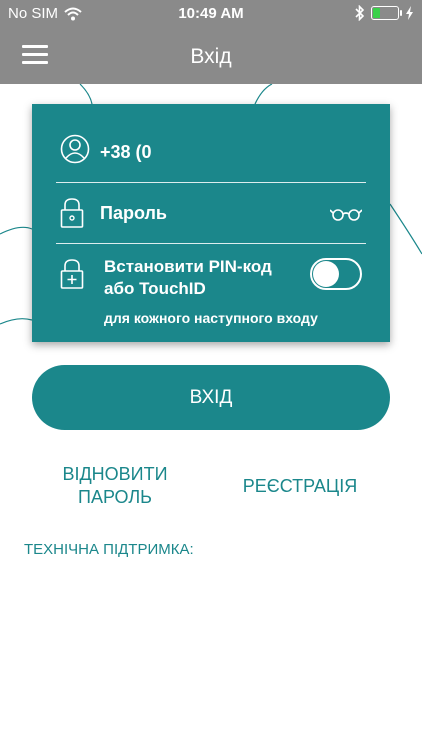  I want to click on nav-bar: Вхід, so click(211, 56).